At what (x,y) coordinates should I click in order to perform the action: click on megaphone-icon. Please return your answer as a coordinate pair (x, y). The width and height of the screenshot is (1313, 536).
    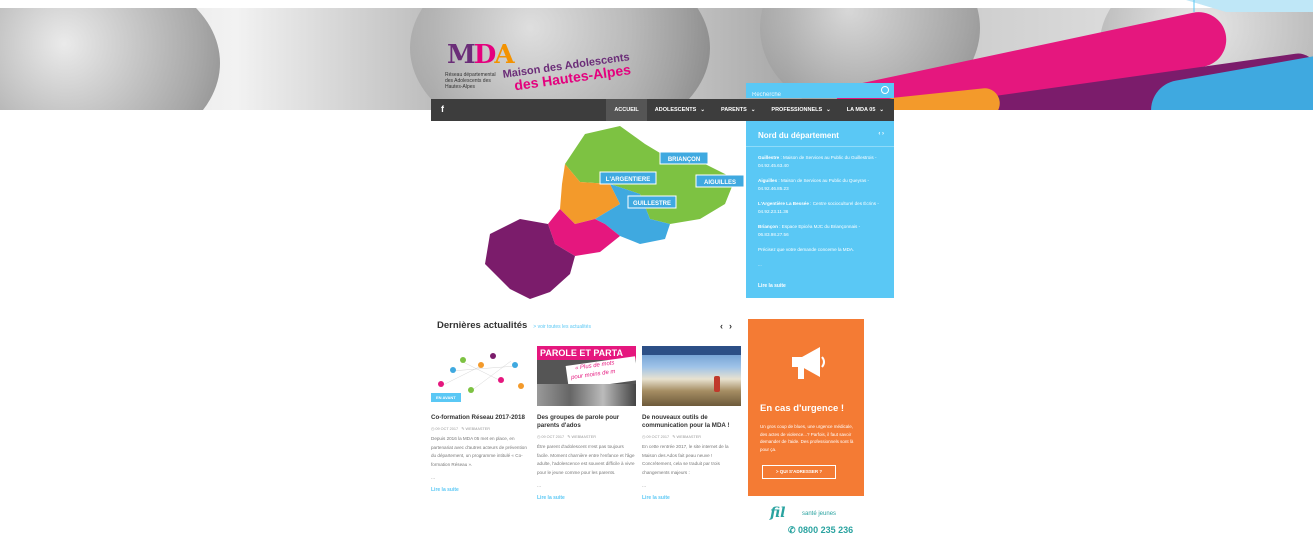
    Looking at the image, I should click on (808, 363).